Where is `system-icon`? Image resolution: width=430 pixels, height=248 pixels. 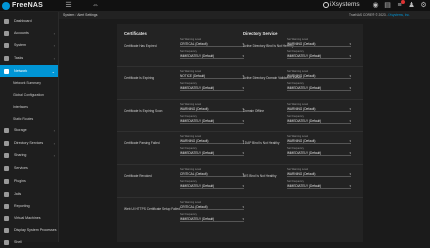
system-icon is located at coordinates (6, 45).